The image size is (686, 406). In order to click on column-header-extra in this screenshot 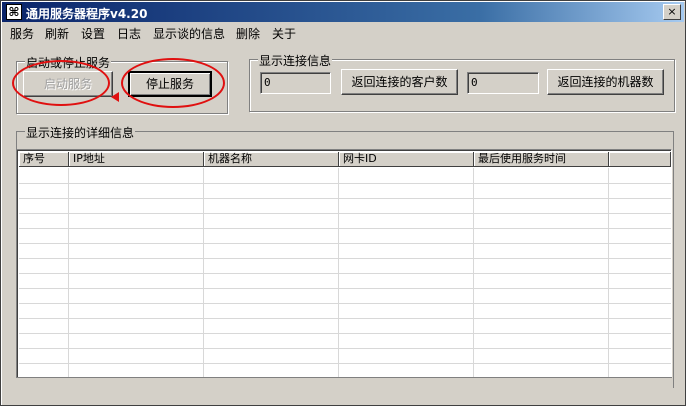, I will do `click(640, 159)`.